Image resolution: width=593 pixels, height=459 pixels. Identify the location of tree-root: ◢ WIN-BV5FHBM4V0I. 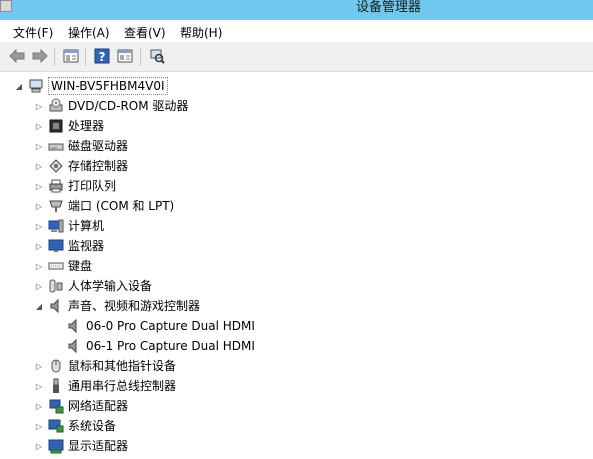
(91, 86).